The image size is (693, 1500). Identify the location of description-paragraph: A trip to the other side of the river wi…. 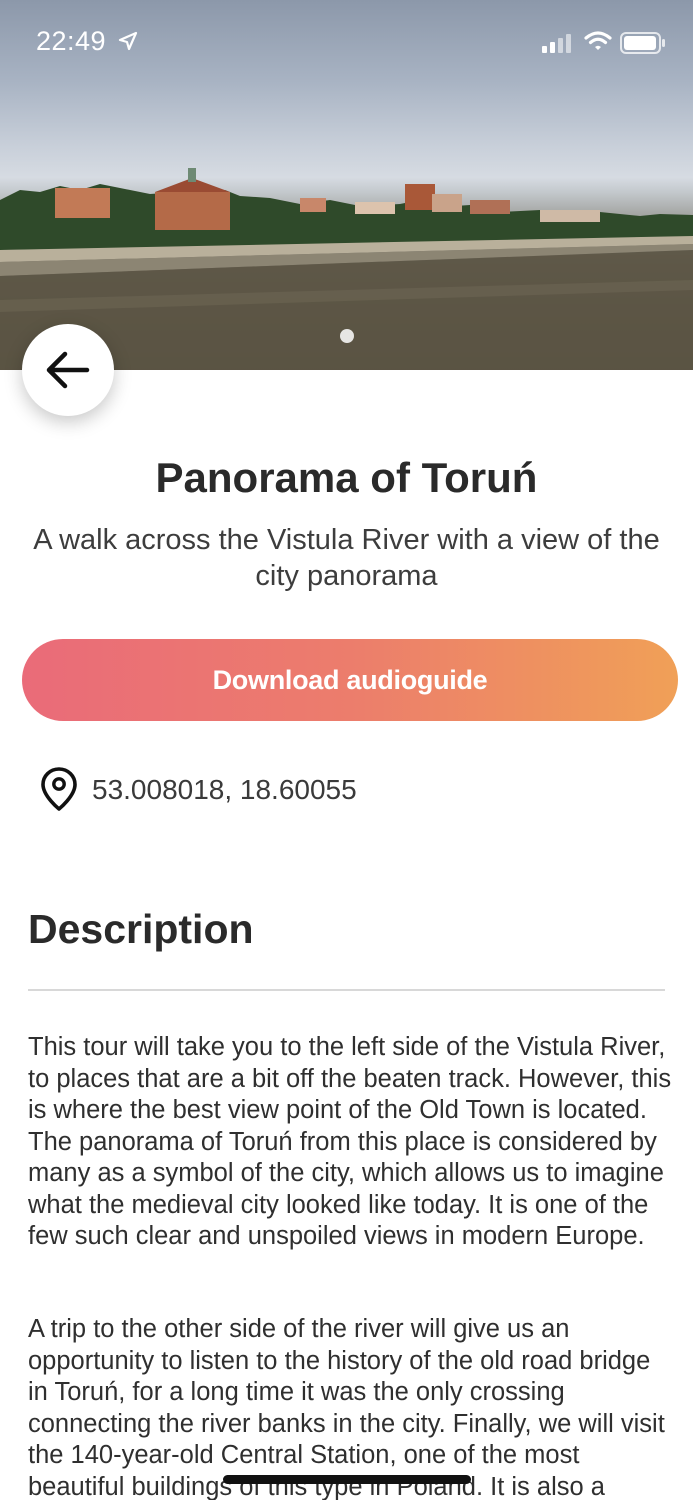
(346, 1407).